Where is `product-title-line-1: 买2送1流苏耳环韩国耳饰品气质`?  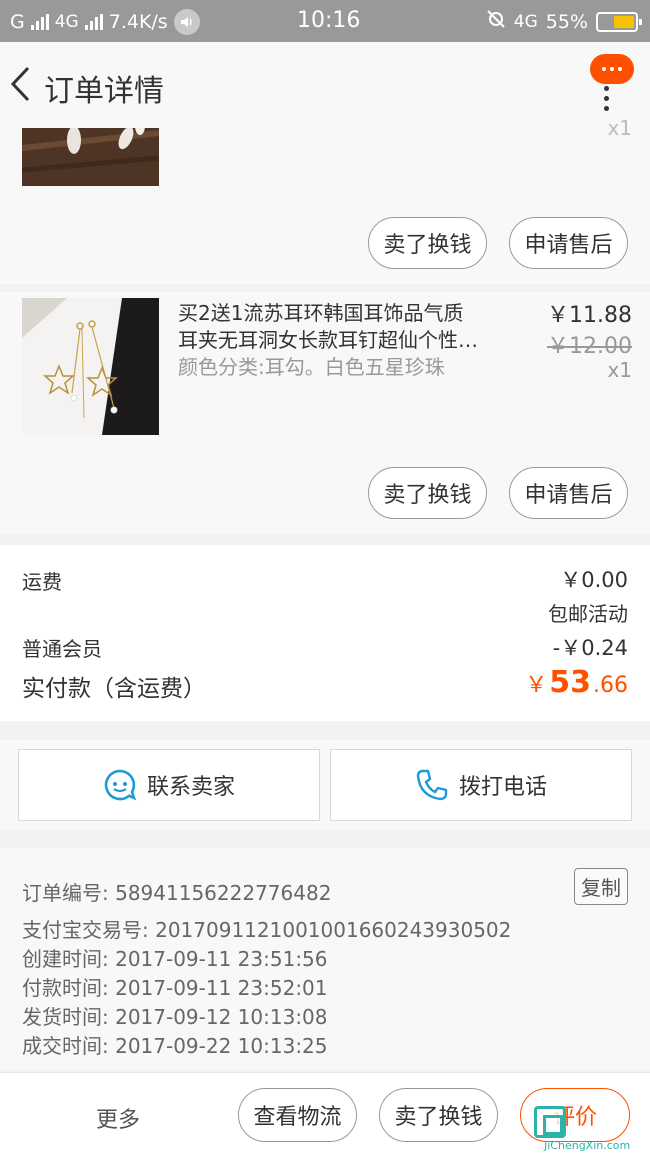
product-title-line-1: 买2送1流苏耳环韩国耳饰品气质 is located at coordinates (321, 313).